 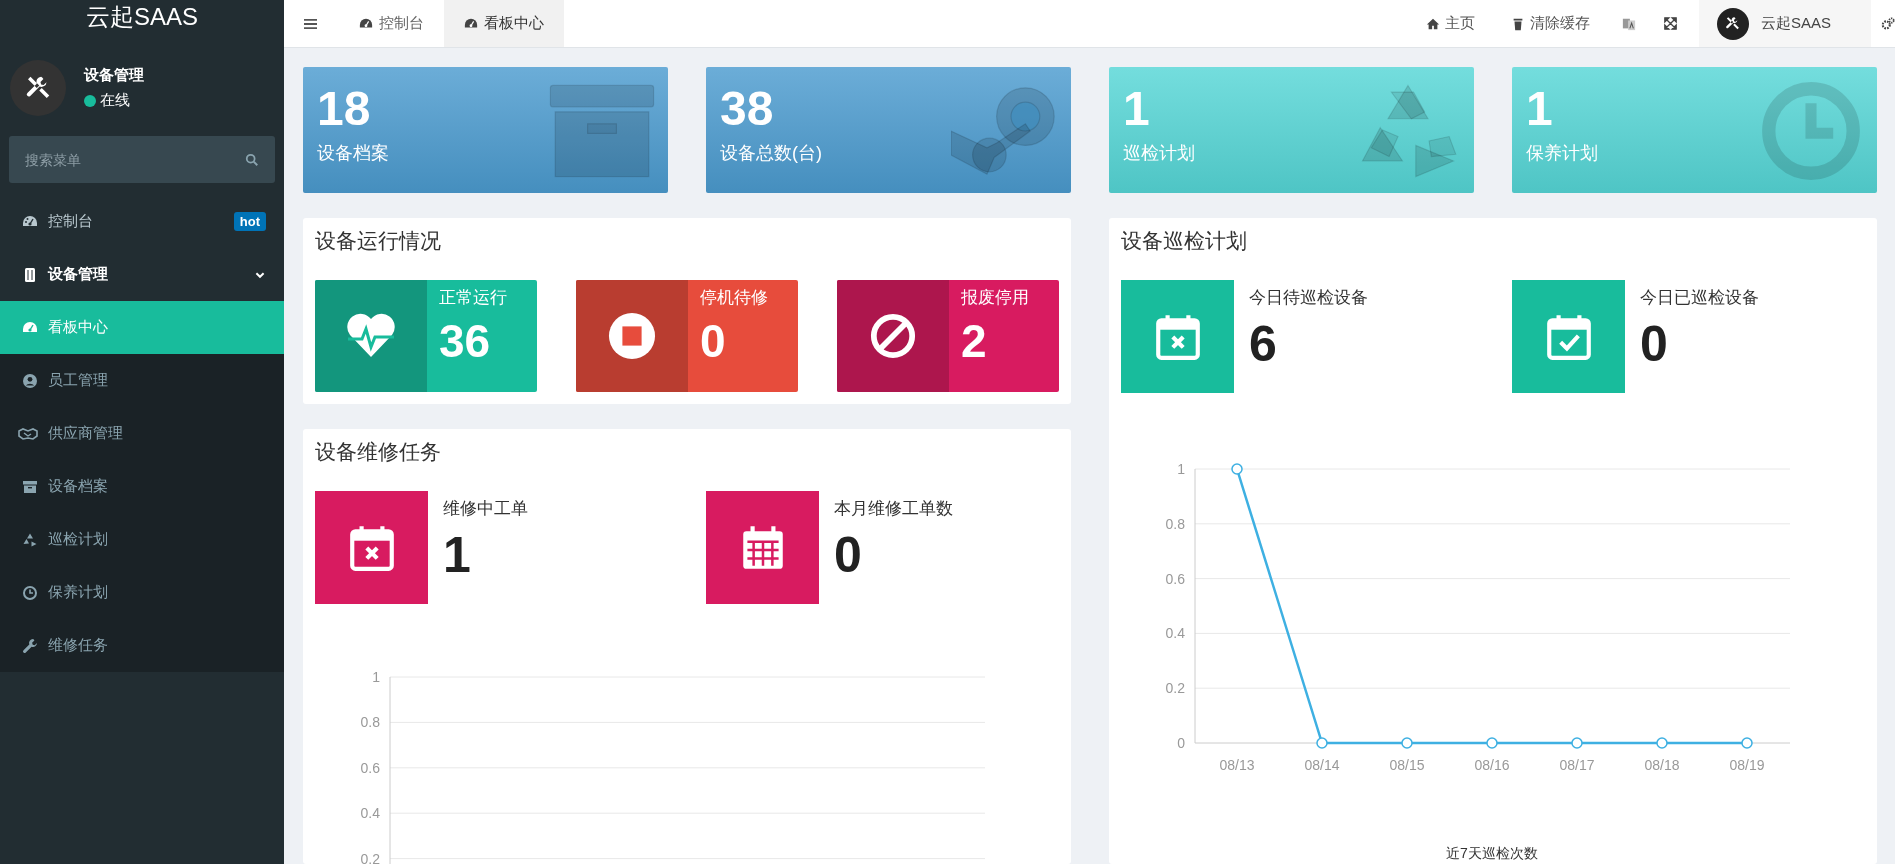 I want to click on stat-label: 设备总数(台), so click(x=771, y=153).